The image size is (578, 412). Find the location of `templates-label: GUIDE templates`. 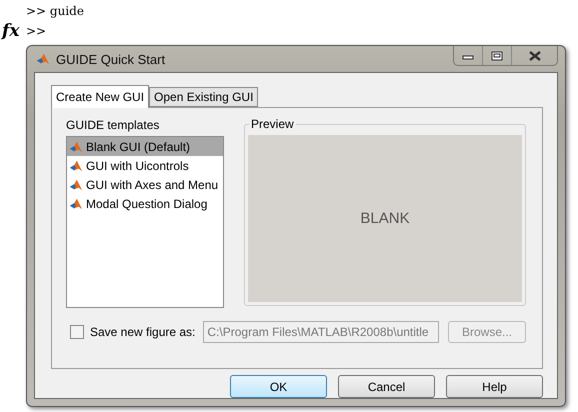

templates-label: GUIDE templates is located at coordinates (113, 125).